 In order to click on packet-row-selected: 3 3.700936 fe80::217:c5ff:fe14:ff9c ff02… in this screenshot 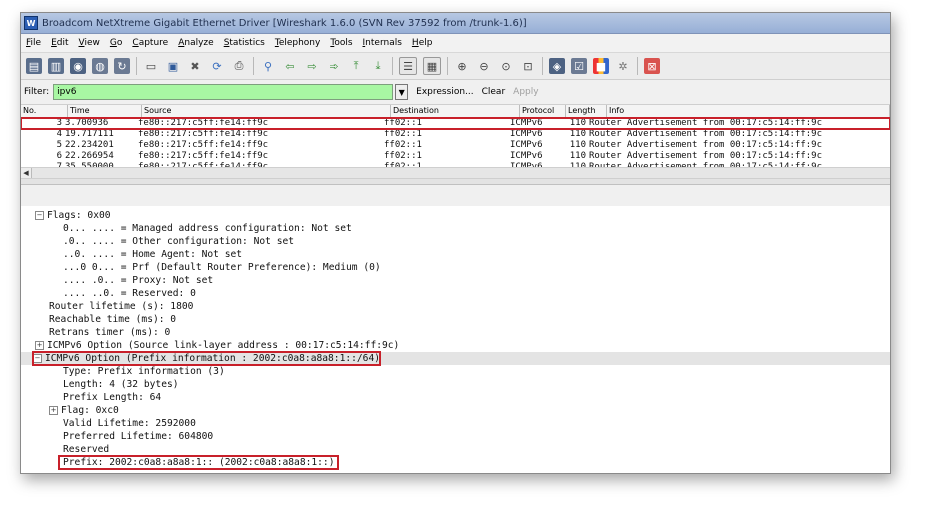, I will do `click(455, 123)`.